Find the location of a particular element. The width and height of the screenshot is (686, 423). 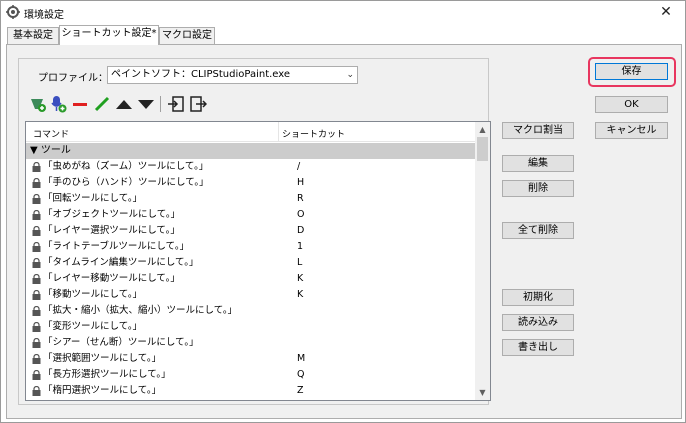

edit-button: 編集 is located at coordinates (538, 163).